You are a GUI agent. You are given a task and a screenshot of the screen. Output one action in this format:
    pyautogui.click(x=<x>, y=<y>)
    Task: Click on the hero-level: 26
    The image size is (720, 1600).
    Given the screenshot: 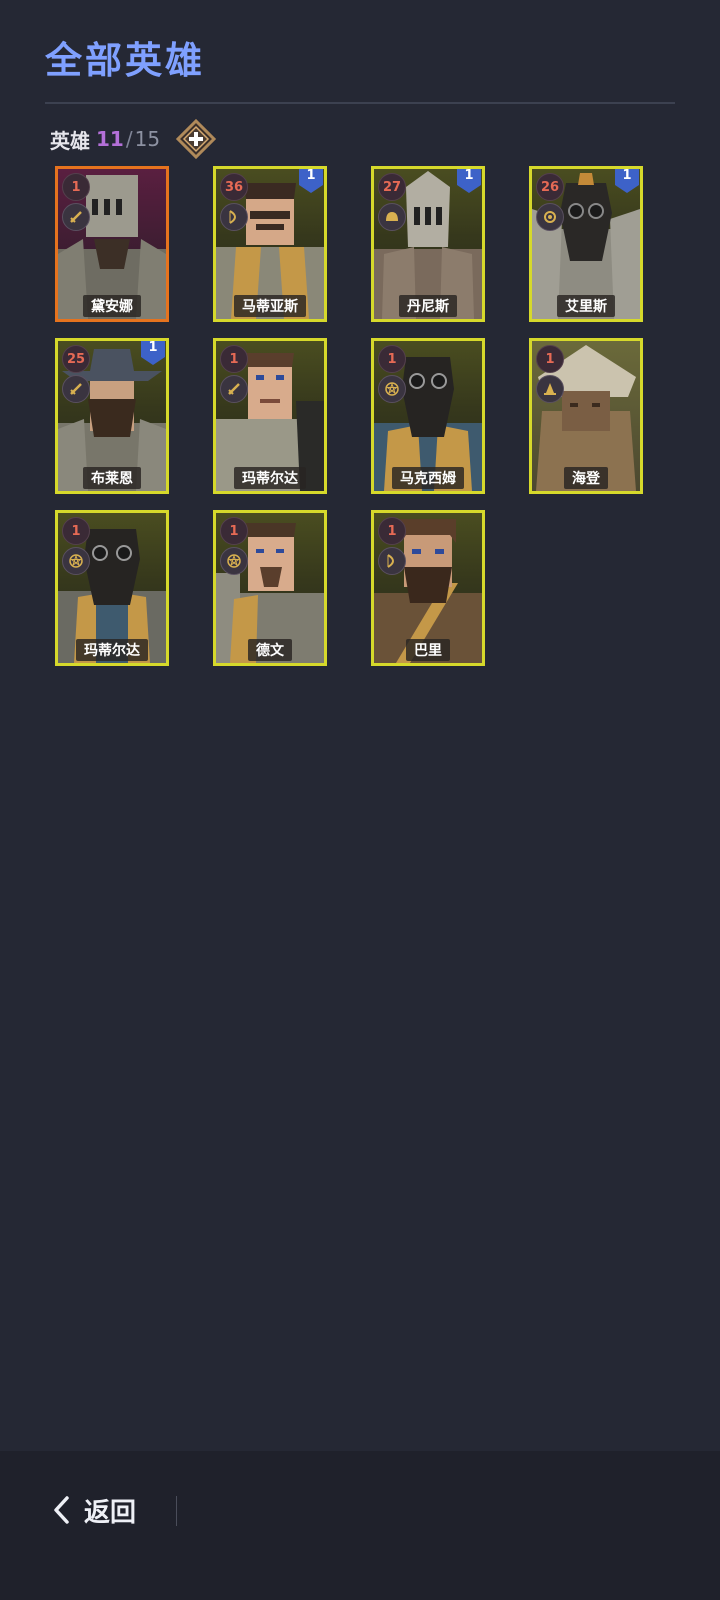 What is the action you would take?
    pyautogui.click(x=550, y=187)
    